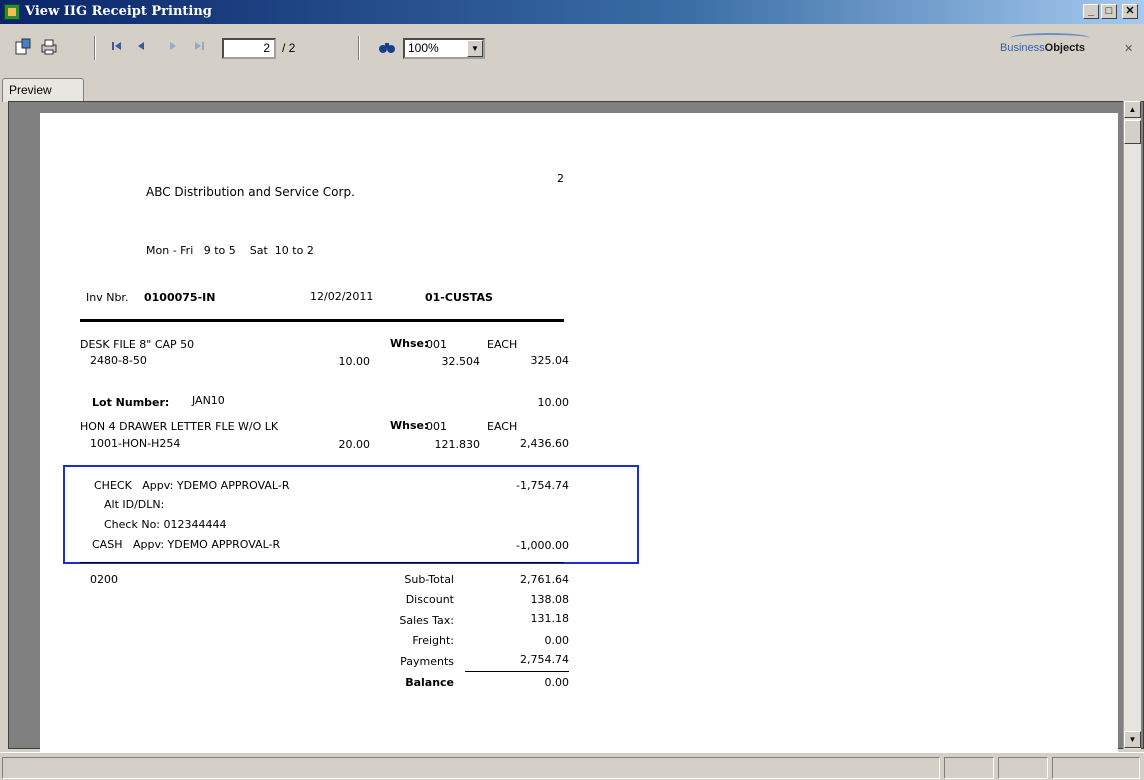  What do you see at coordinates (199, 48) in the screenshot?
I see `last-page-icon` at bounding box center [199, 48].